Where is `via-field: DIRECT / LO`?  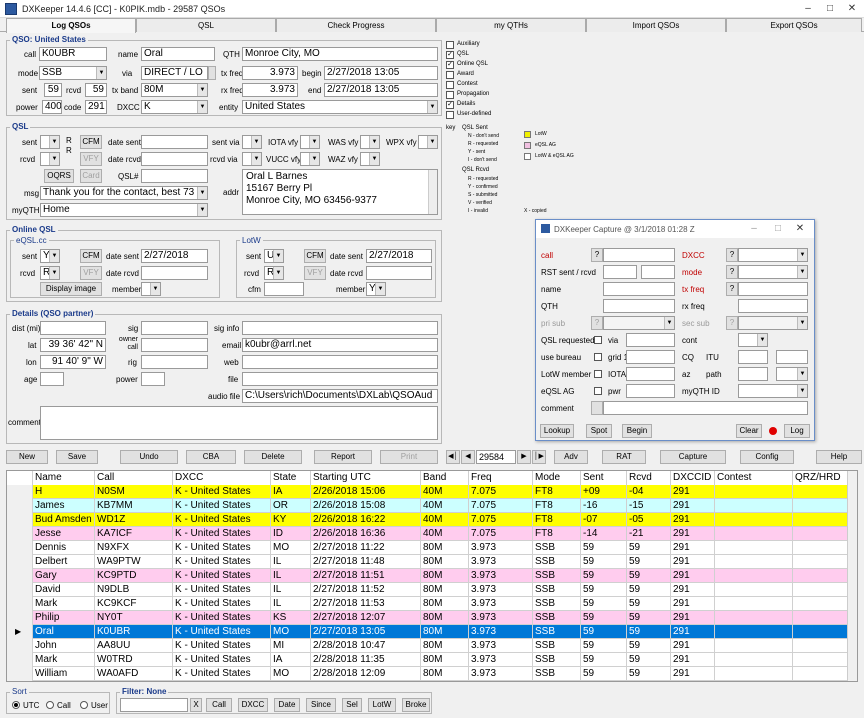 via-field: DIRECT / LO is located at coordinates (174, 73).